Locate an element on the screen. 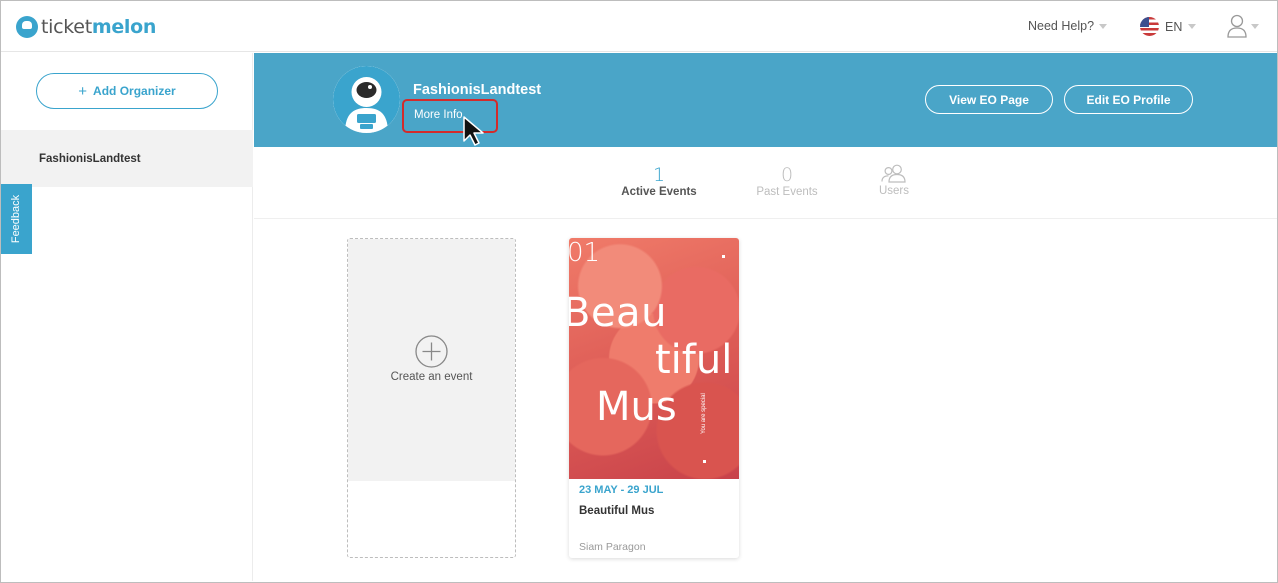 The width and height of the screenshot is (1278, 583). plus-icon: + is located at coordinates (83, 91).